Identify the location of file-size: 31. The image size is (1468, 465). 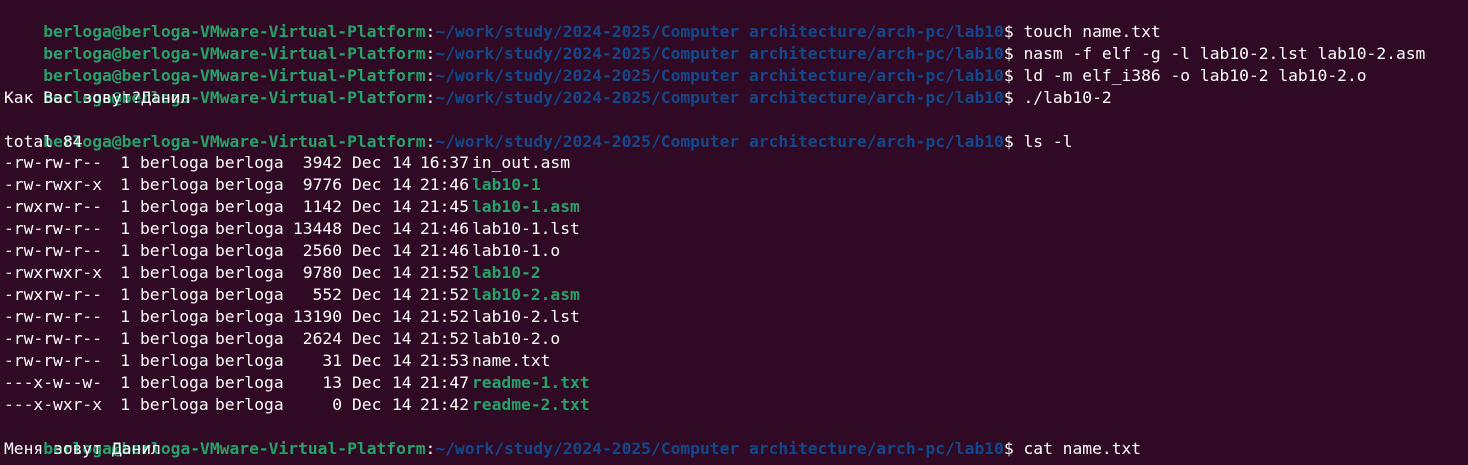
(332, 360).